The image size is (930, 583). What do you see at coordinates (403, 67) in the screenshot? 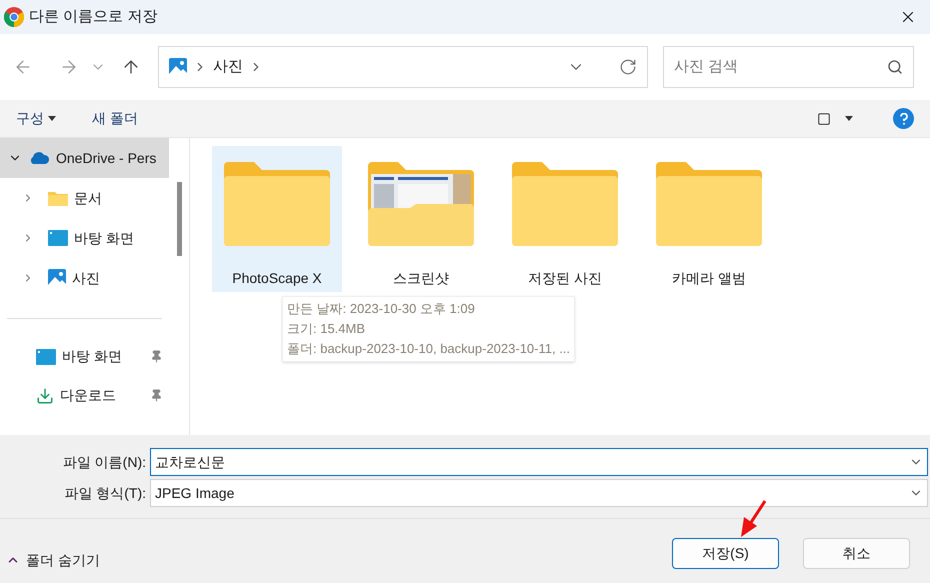
I see `address-bar: 사진` at bounding box center [403, 67].